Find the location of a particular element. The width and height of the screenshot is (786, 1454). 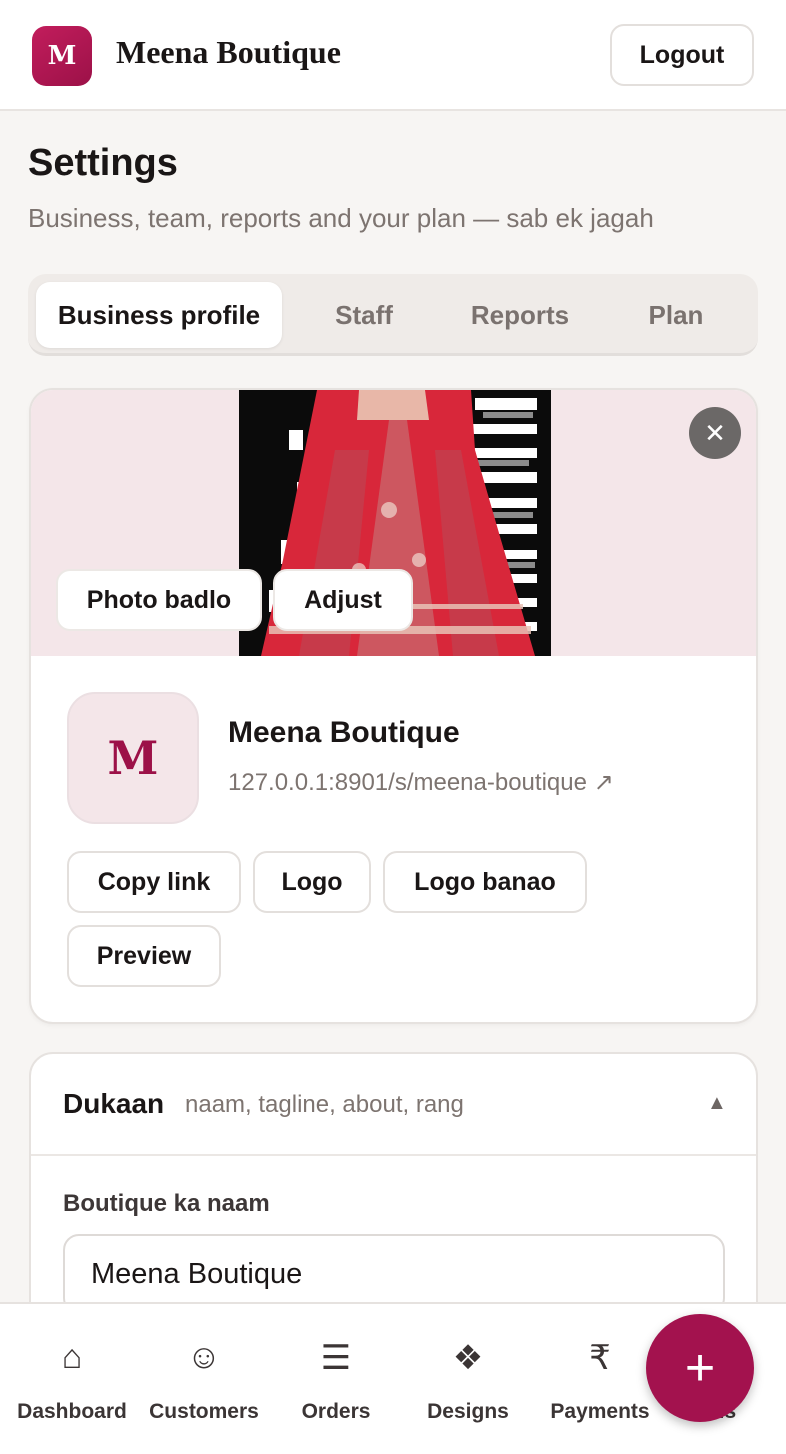

tab-staff: Staff is located at coordinates (364, 315).